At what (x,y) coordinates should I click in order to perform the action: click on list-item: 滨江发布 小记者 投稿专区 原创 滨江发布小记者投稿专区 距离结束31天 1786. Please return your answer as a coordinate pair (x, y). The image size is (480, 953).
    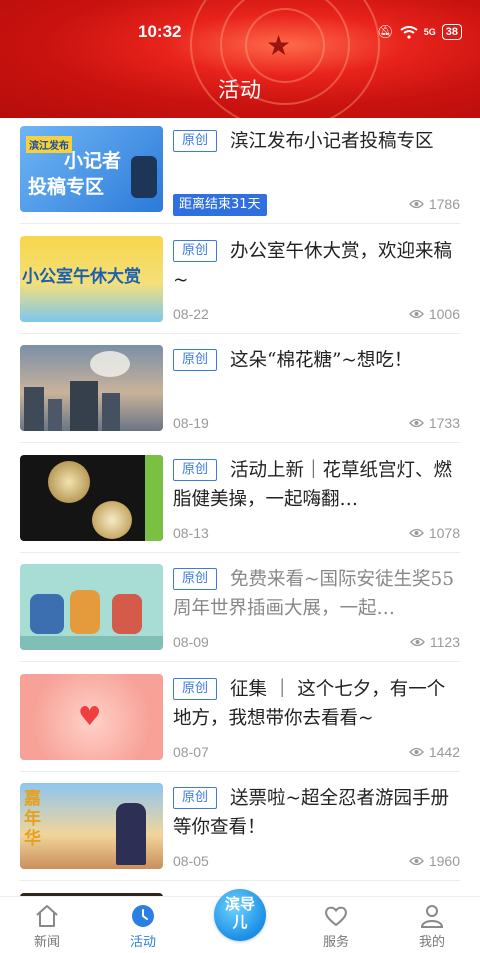
    Looking at the image, I should click on (240, 171).